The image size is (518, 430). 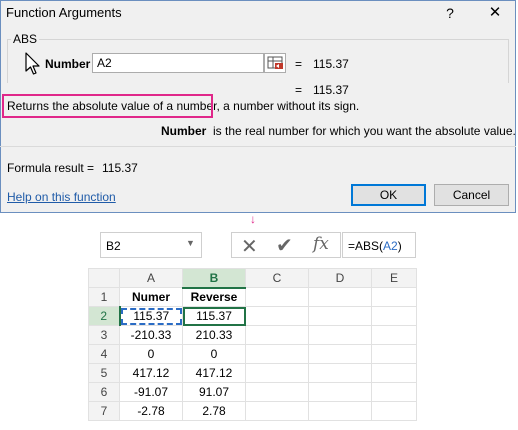 I want to click on cell-d2, so click(x=340, y=316).